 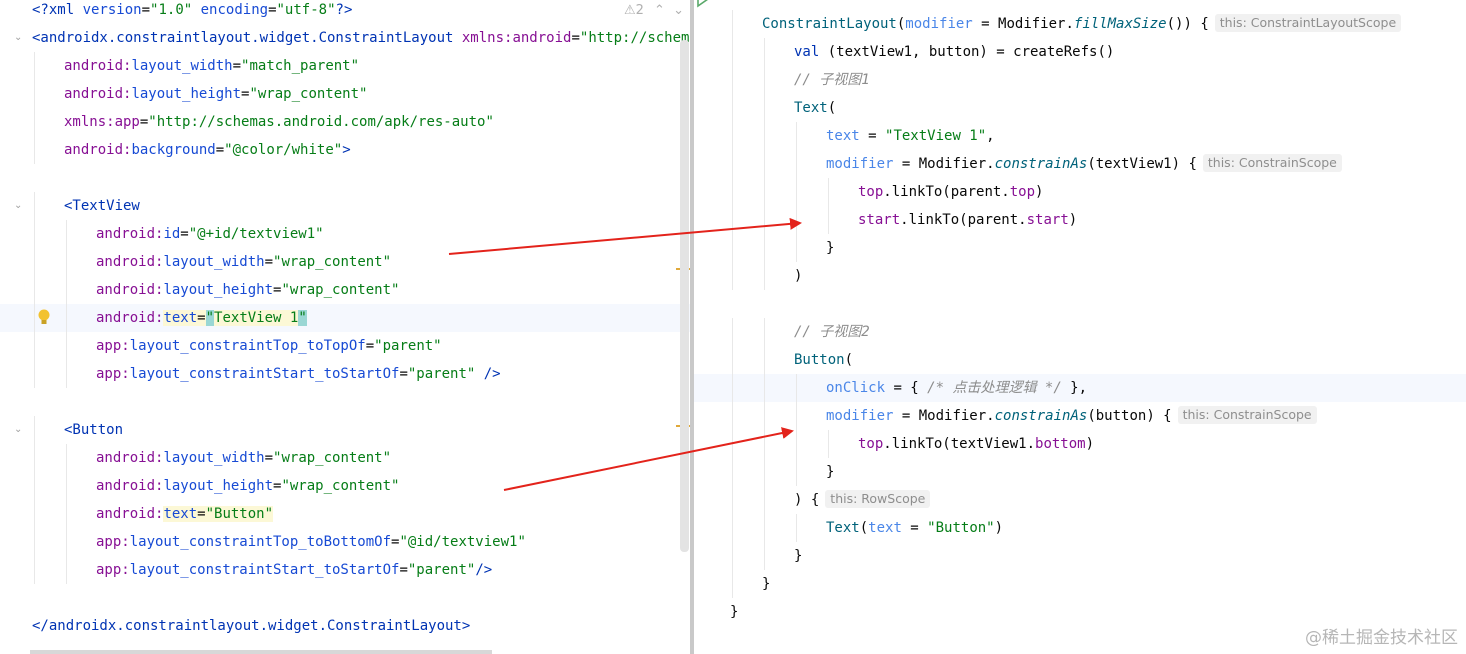 What do you see at coordinates (1036, 24) in the screenshot?
I see `code-token: Modifier.` at bounding box center [1036, 24].